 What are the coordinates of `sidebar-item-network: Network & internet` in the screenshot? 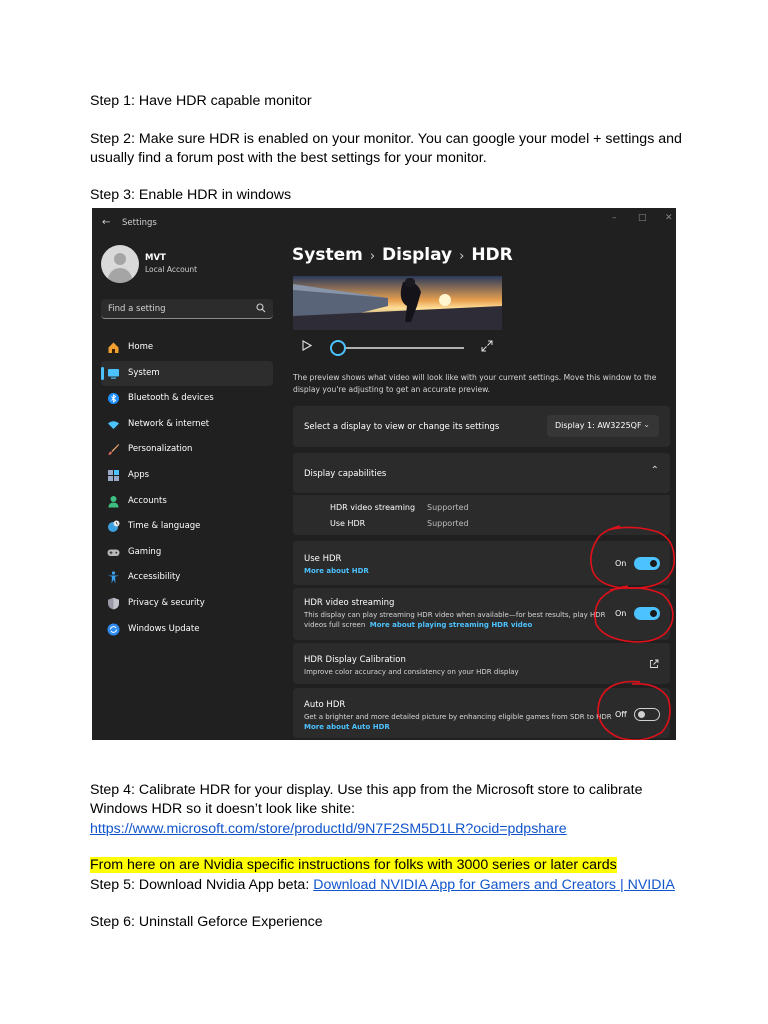 It's located at (187, 425).